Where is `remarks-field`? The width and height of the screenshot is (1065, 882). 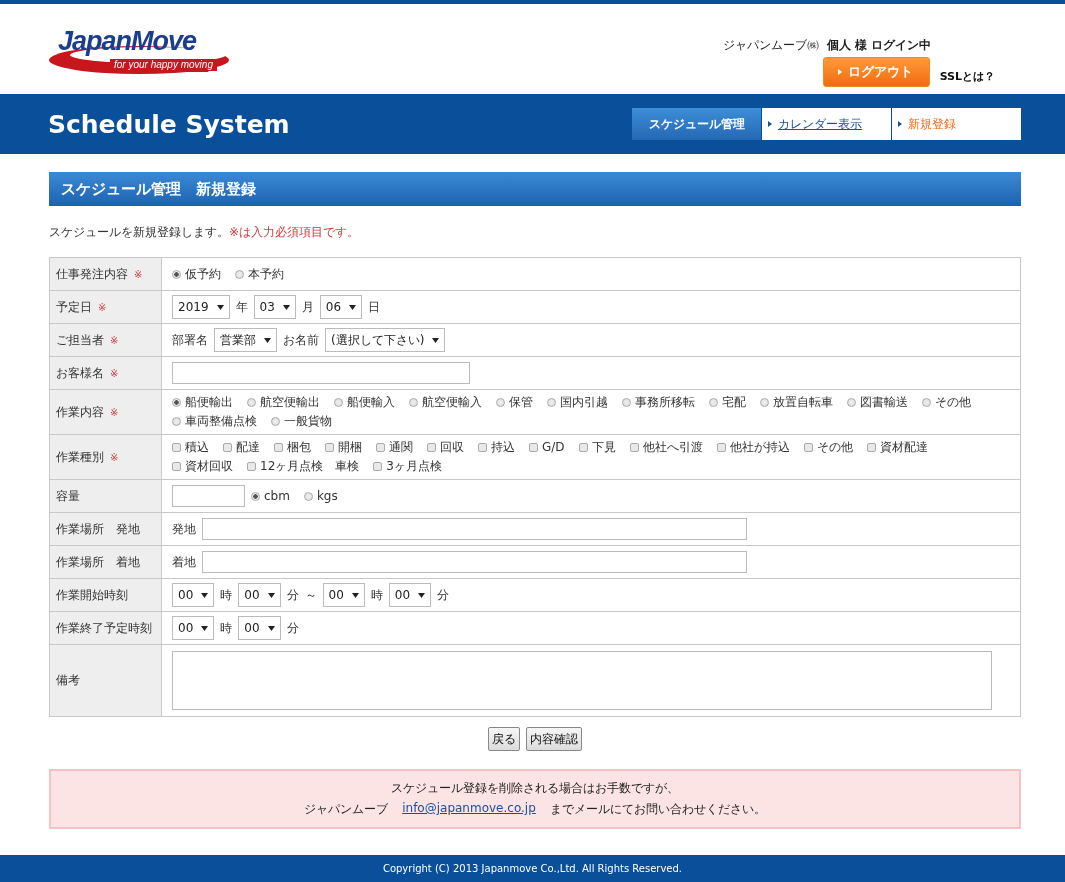
remarks-field is located at coordinates (582, 680).